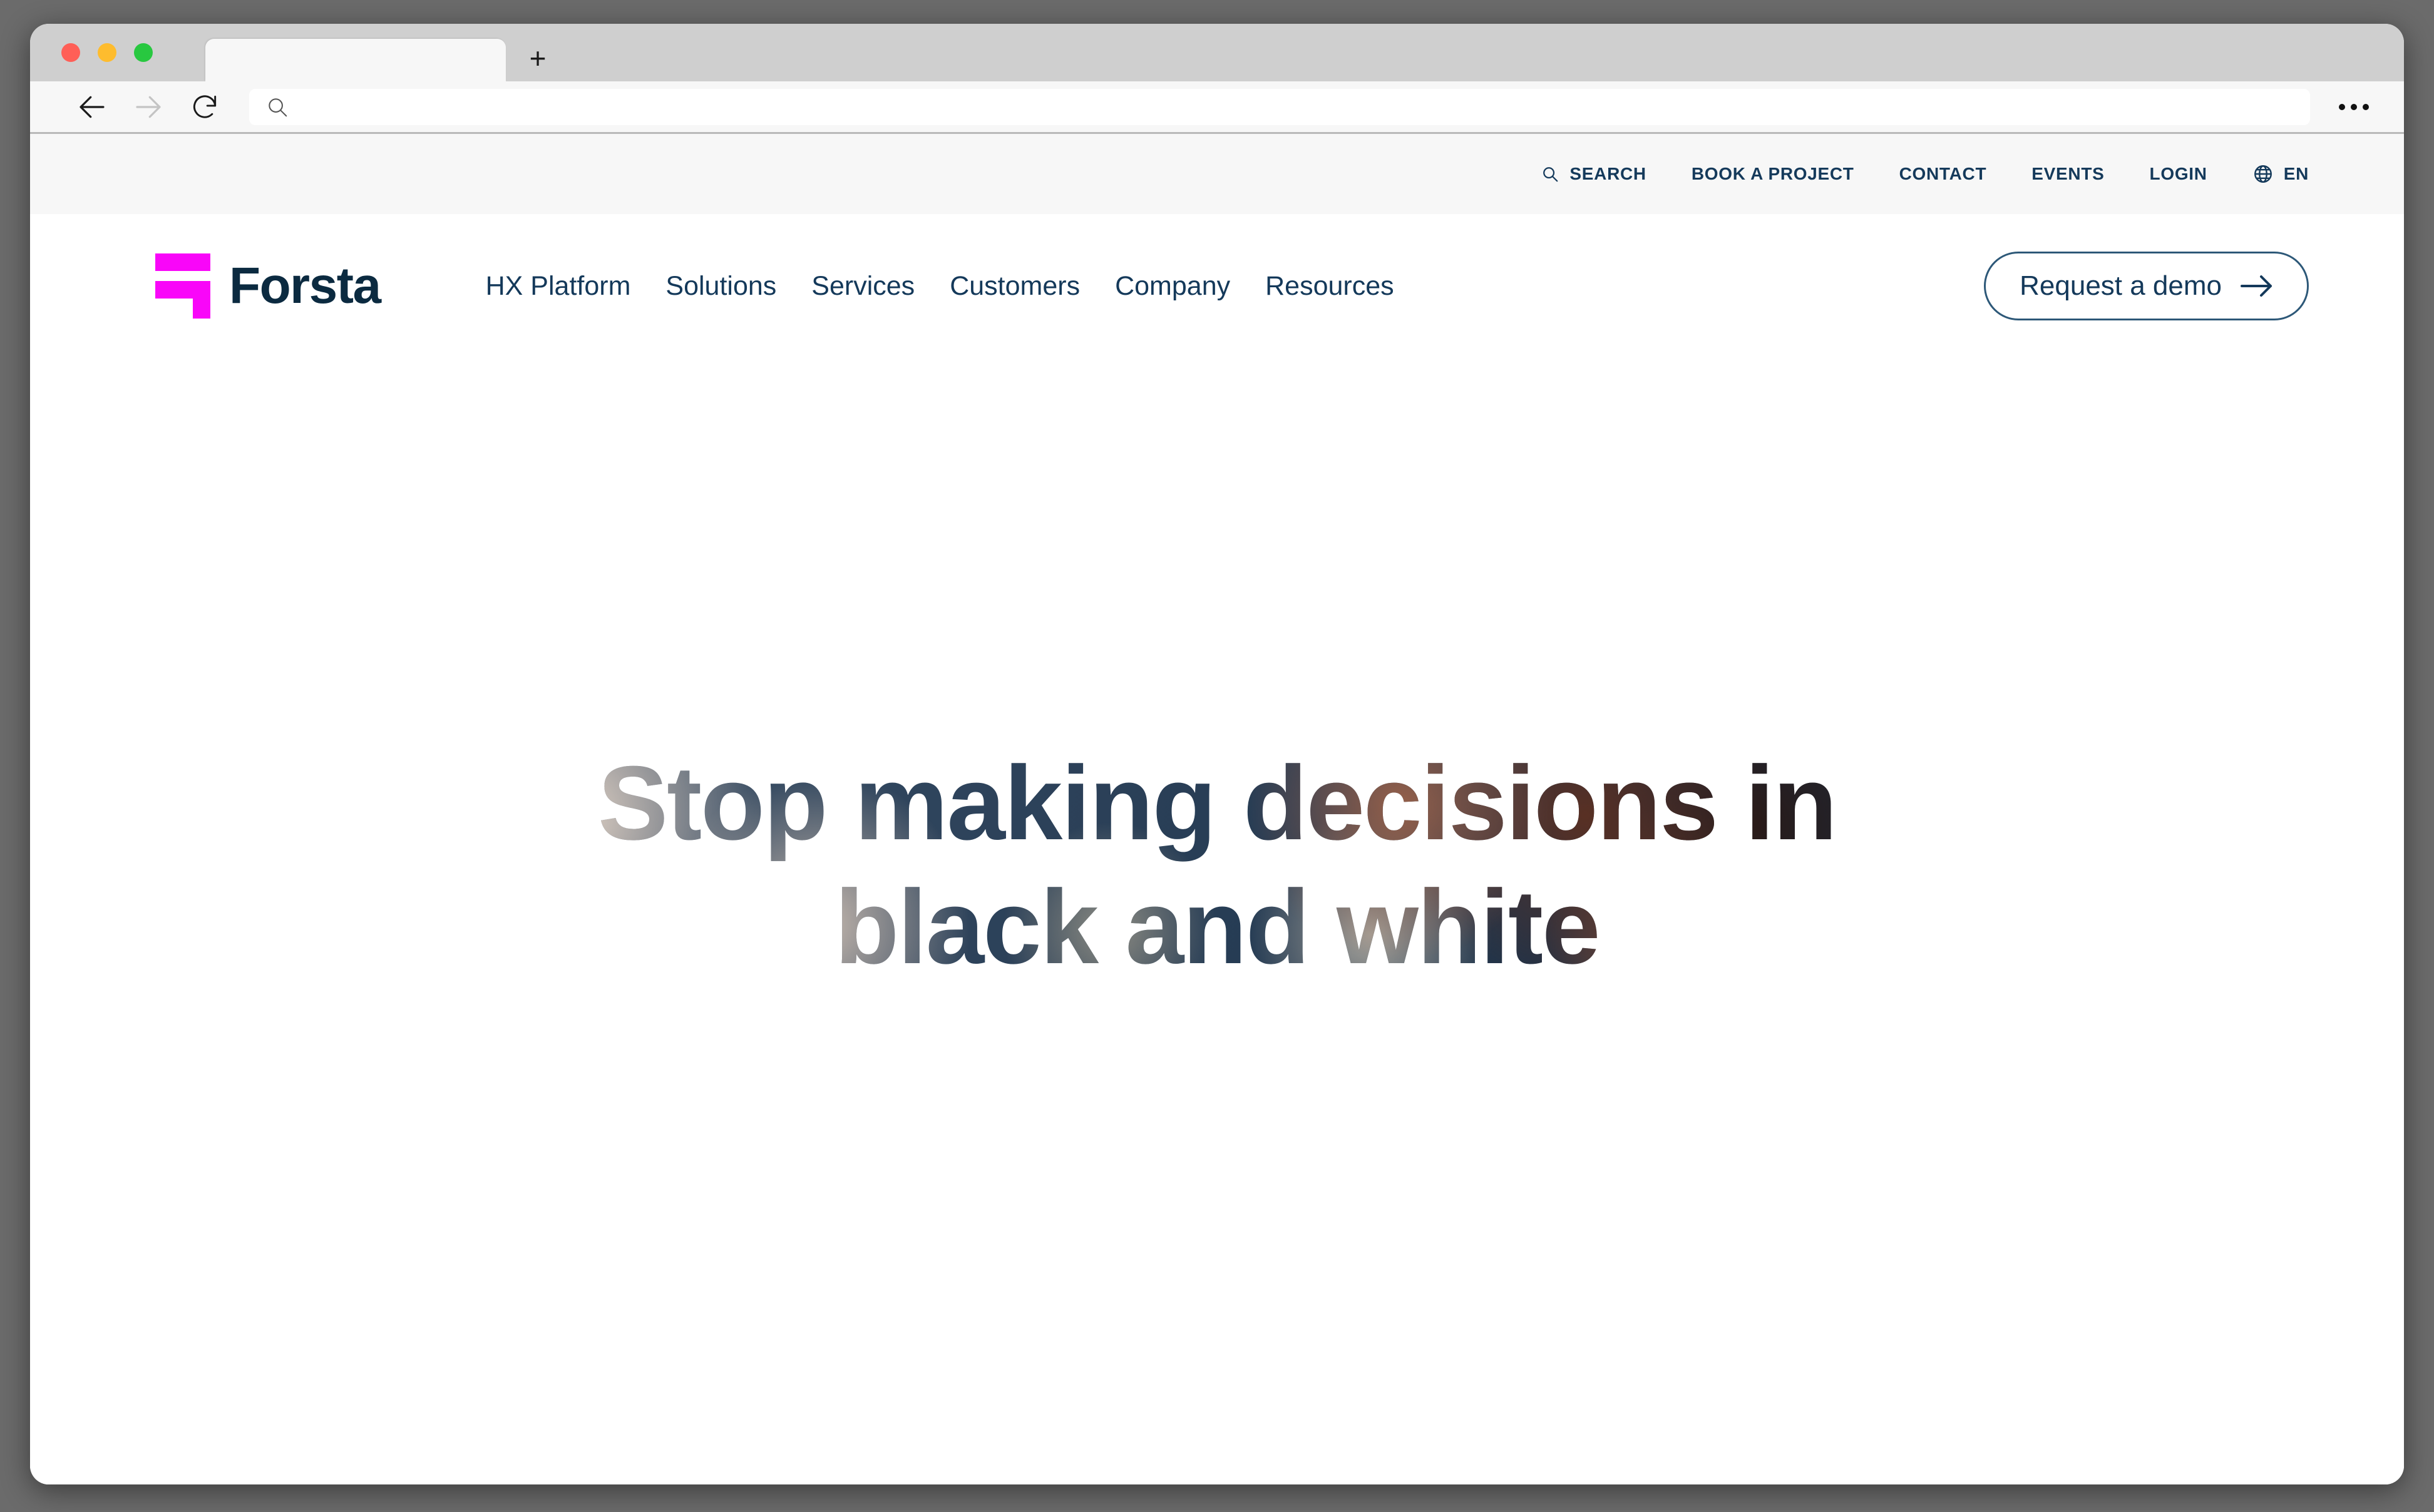 The height and width of the screenshot is (1512, 2434). I want to click on maximize-window-button, so click(143, 52).